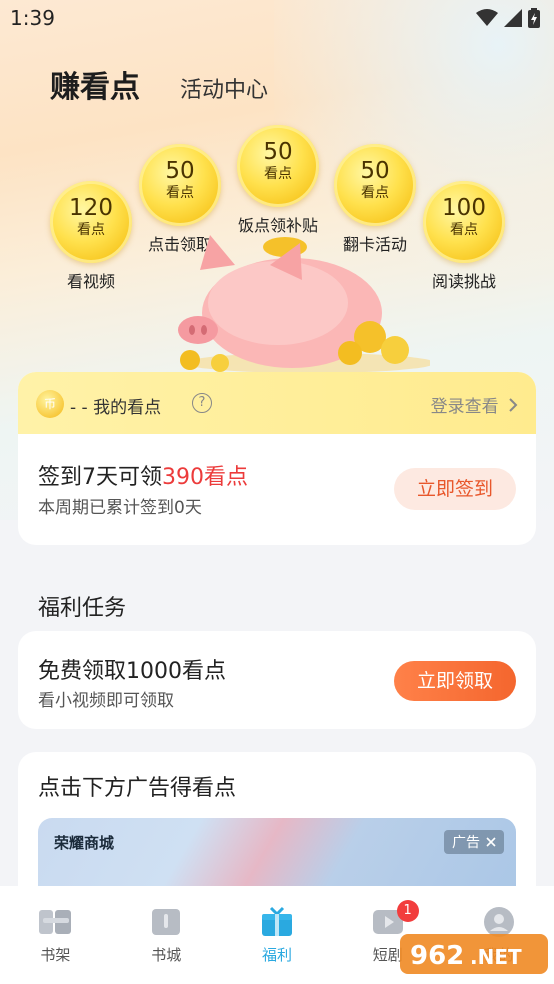  I want to click on piggy-bank-illustration, so click(304, 304).